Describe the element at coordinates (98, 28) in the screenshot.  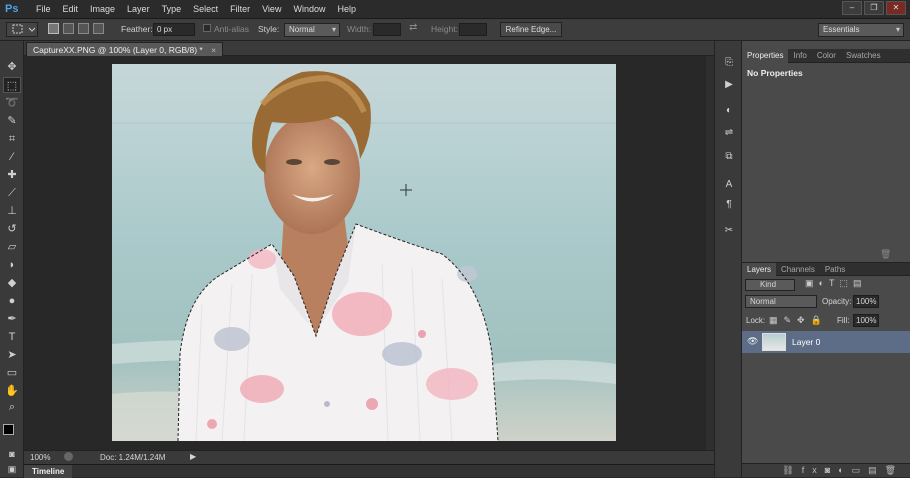
I see `intersect-selection-icon` at that location.